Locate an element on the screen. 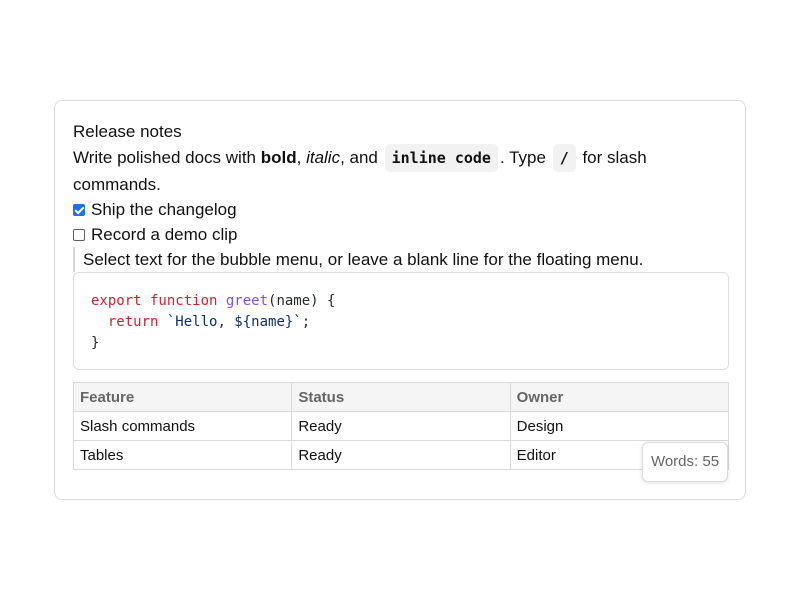 This screenshot has width=800, height=600. table-cell: Tables is located at coordinates (182, 455).